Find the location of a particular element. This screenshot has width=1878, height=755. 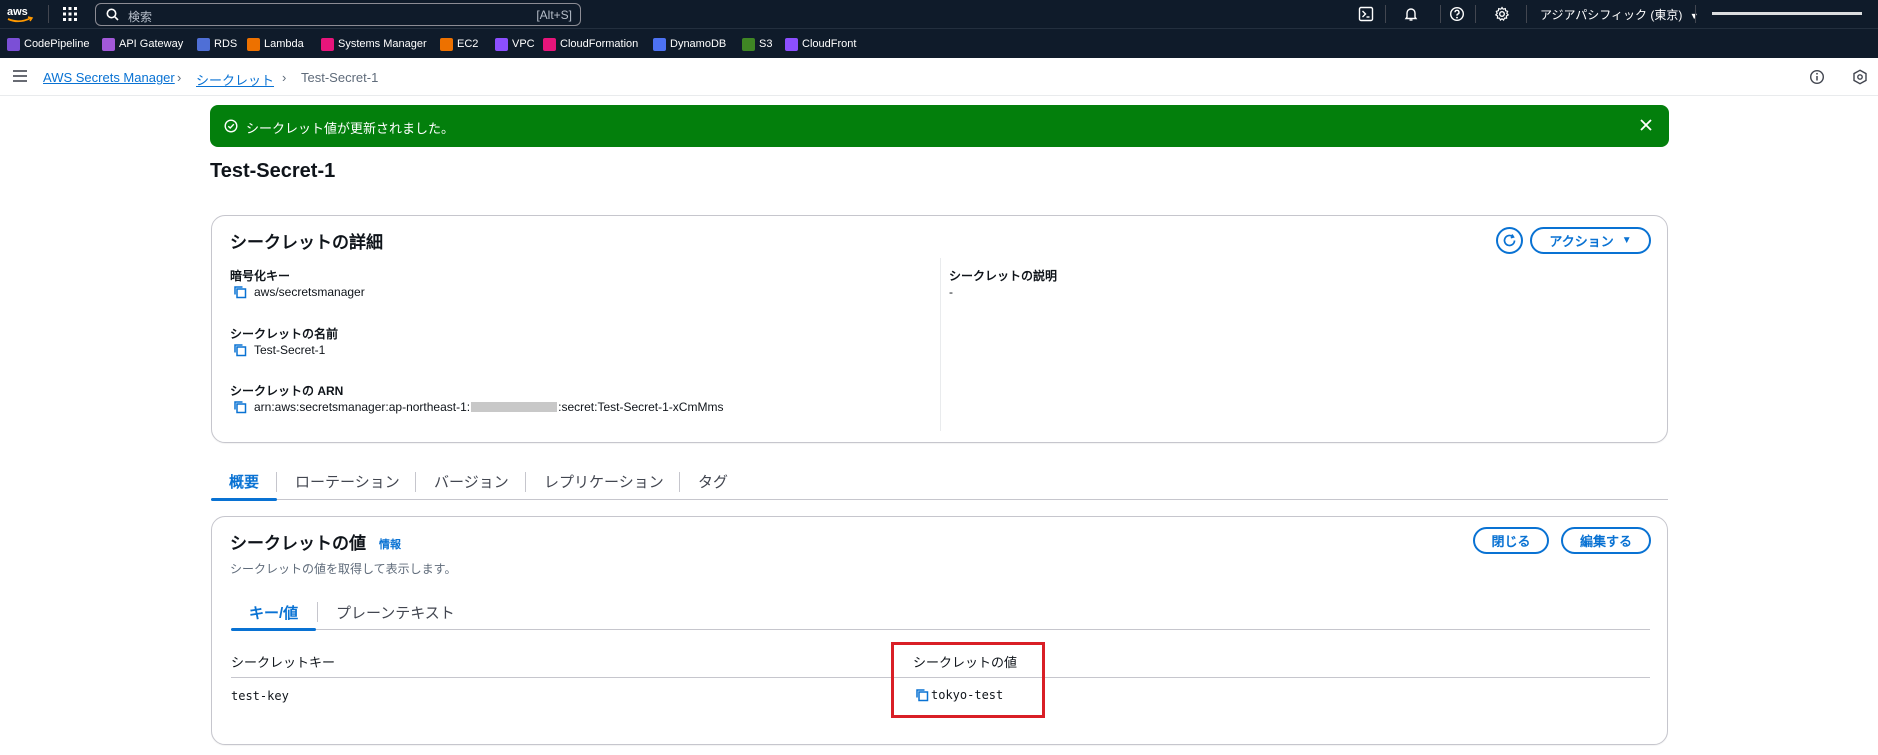

settings-gear-icon is located at coordinates (1502, 14).